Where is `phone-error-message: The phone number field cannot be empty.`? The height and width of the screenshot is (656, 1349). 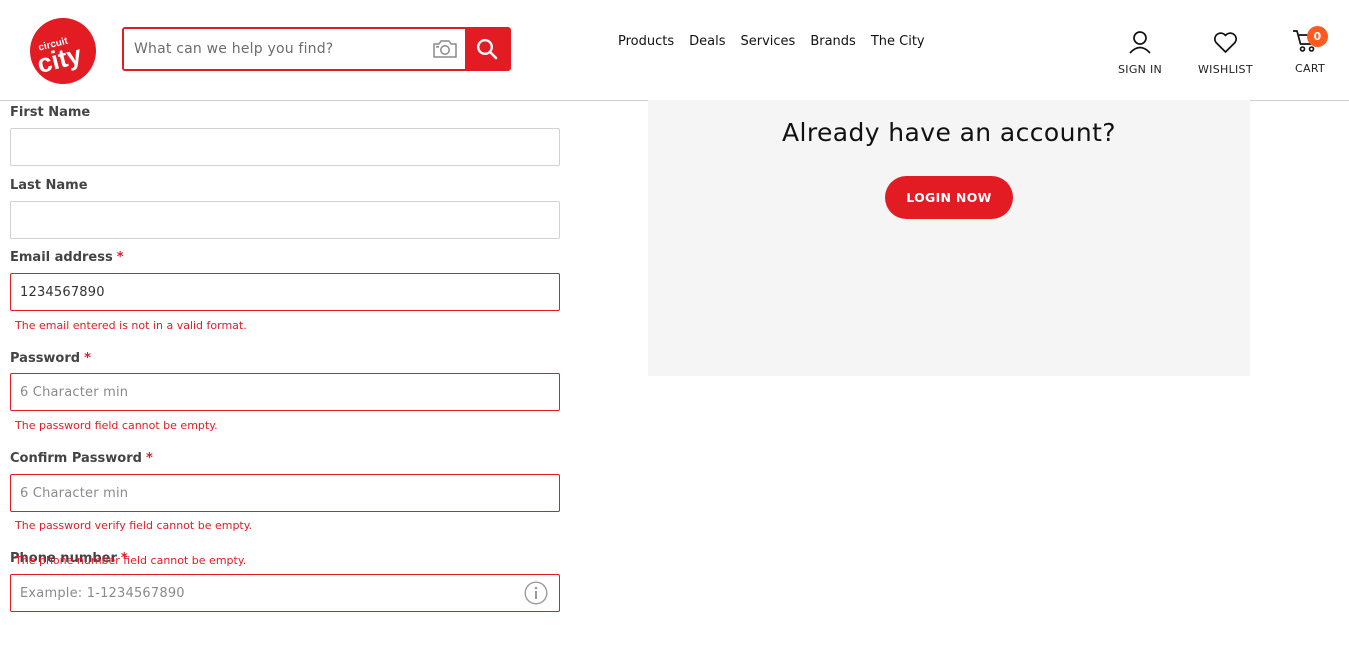 phone-error-message: The phone number field cannot be empty. is located at coordinates (131, 560).